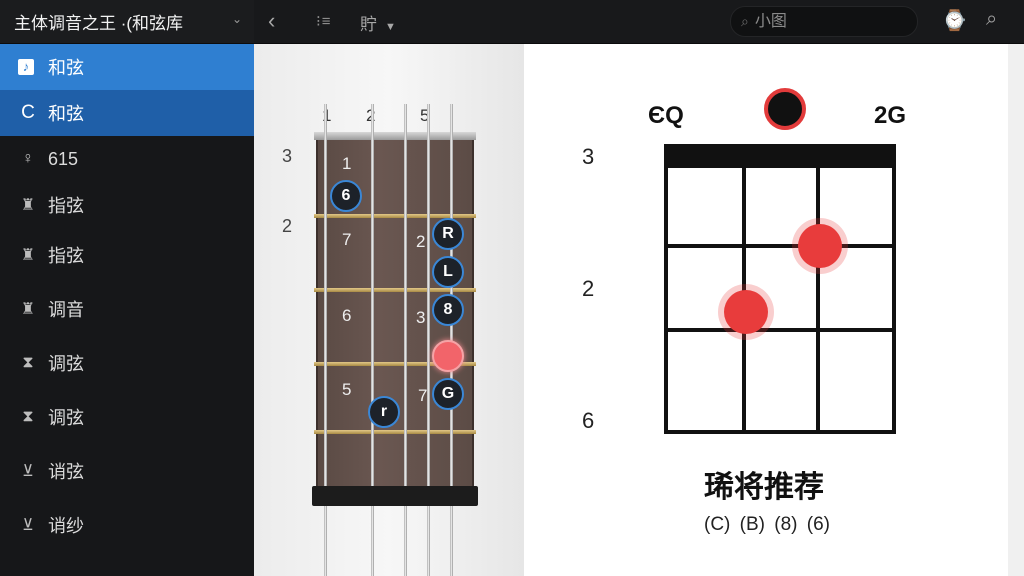 The image size is (1024, 576). What do you see at coordinates (127, 417) in the screenshot?
I see `sidebar-item-tune-strings-2: ⧗ 调弦` at bounding box center [127, 417].